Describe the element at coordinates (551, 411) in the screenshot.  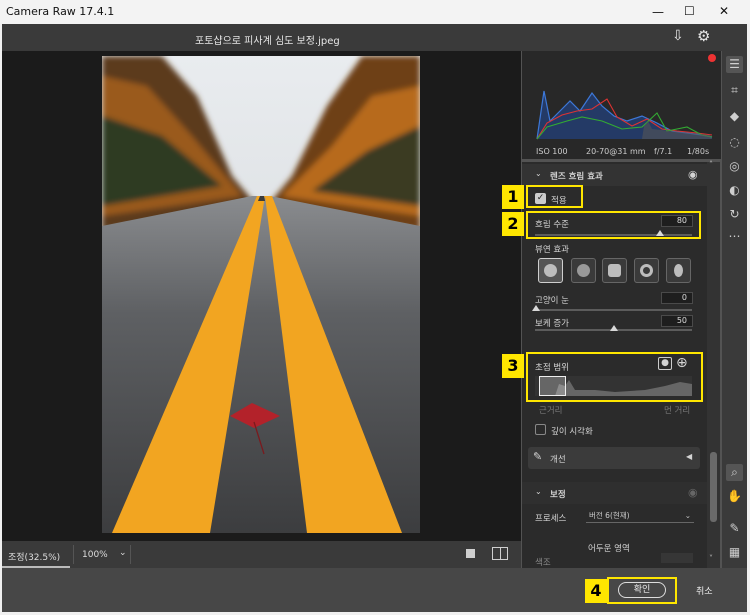
I see `near-label: 근거리` at that location.